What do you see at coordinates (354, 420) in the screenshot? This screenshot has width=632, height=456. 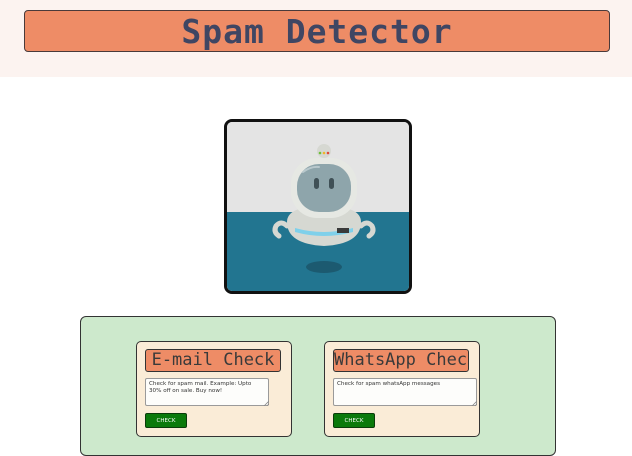 I see `whatsapp-check-button: CHECK` at bounding box center [354, 420].